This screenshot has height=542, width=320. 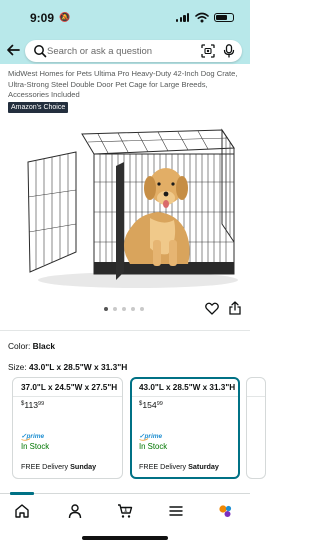 What do you see at coordinates (83, 466) in the screenshot?
I see `delivery-day: Sunday` at bounding box center [83, 466].